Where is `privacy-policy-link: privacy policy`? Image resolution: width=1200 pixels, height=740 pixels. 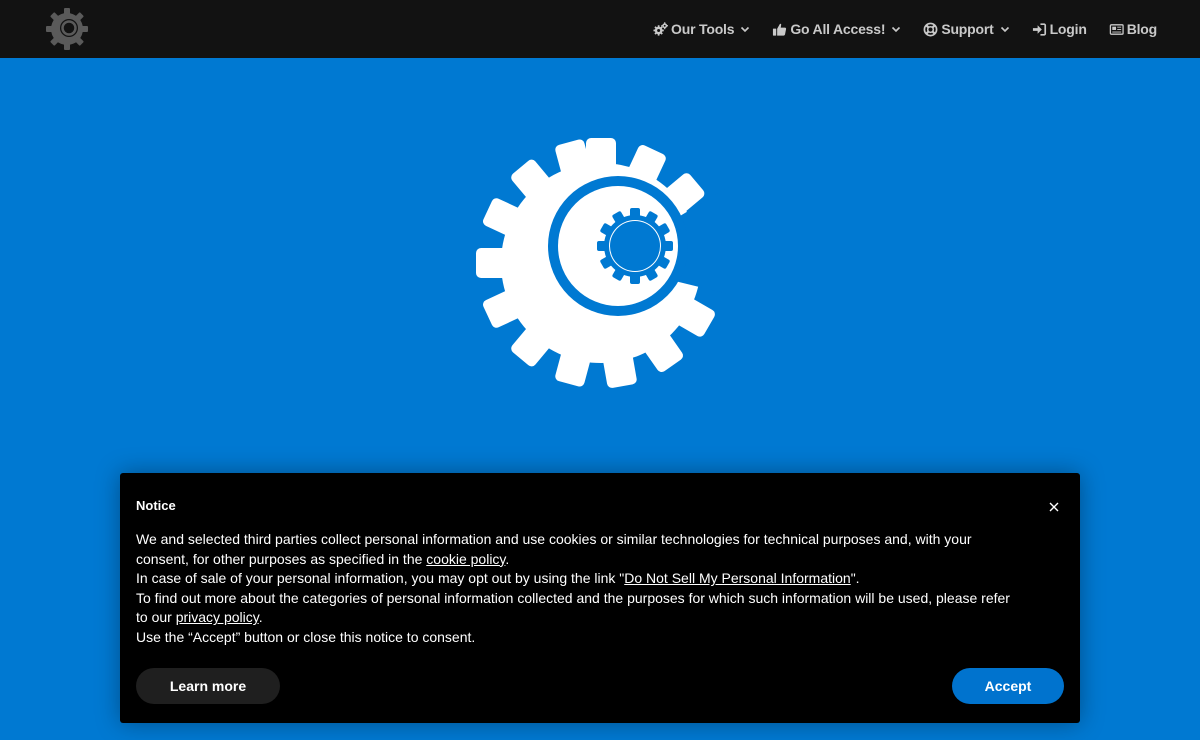
privacy-policy-link: privacy policy is located at coordinates (217, 617).